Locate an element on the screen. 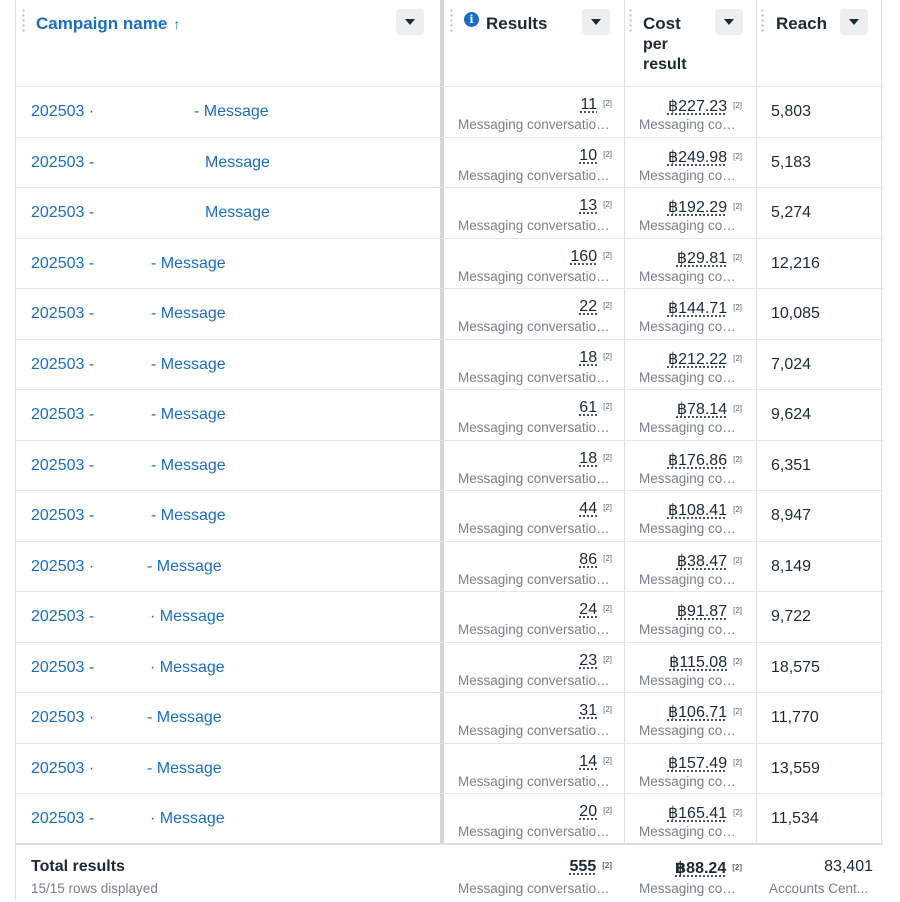  results-value: 14 [2] is located at coordinates (595, 762).